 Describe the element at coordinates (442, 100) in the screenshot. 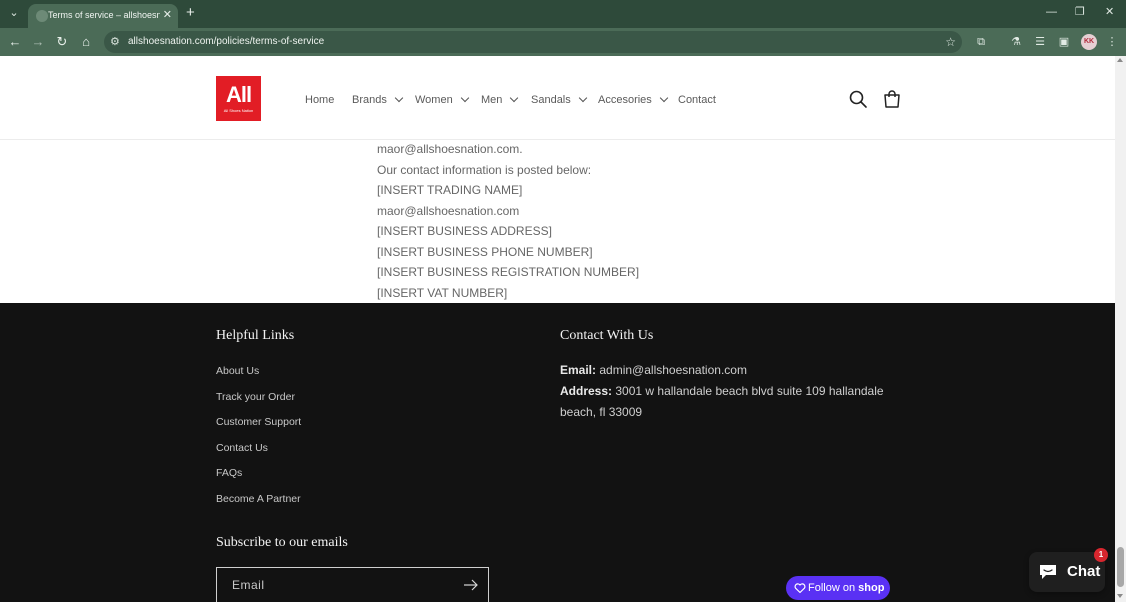

I see `nav-women: Women` at that location.